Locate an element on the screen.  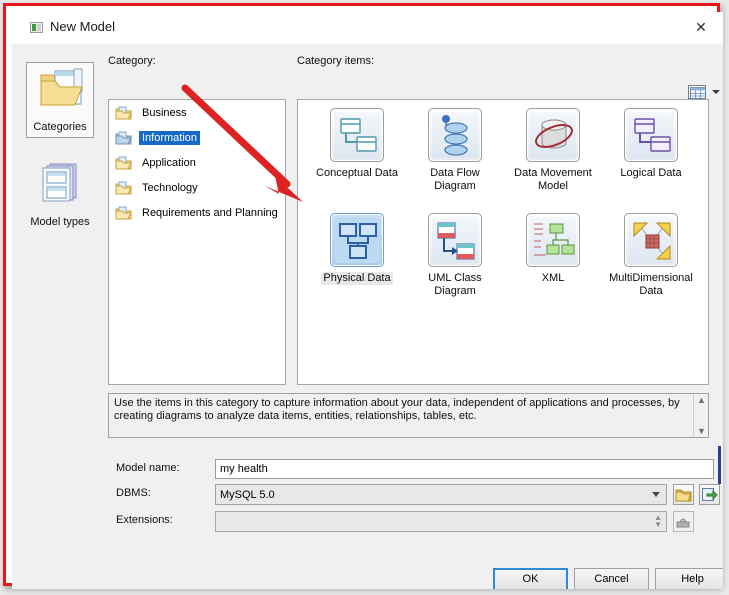
window-title: New Model is located at coordinates (83, 26).